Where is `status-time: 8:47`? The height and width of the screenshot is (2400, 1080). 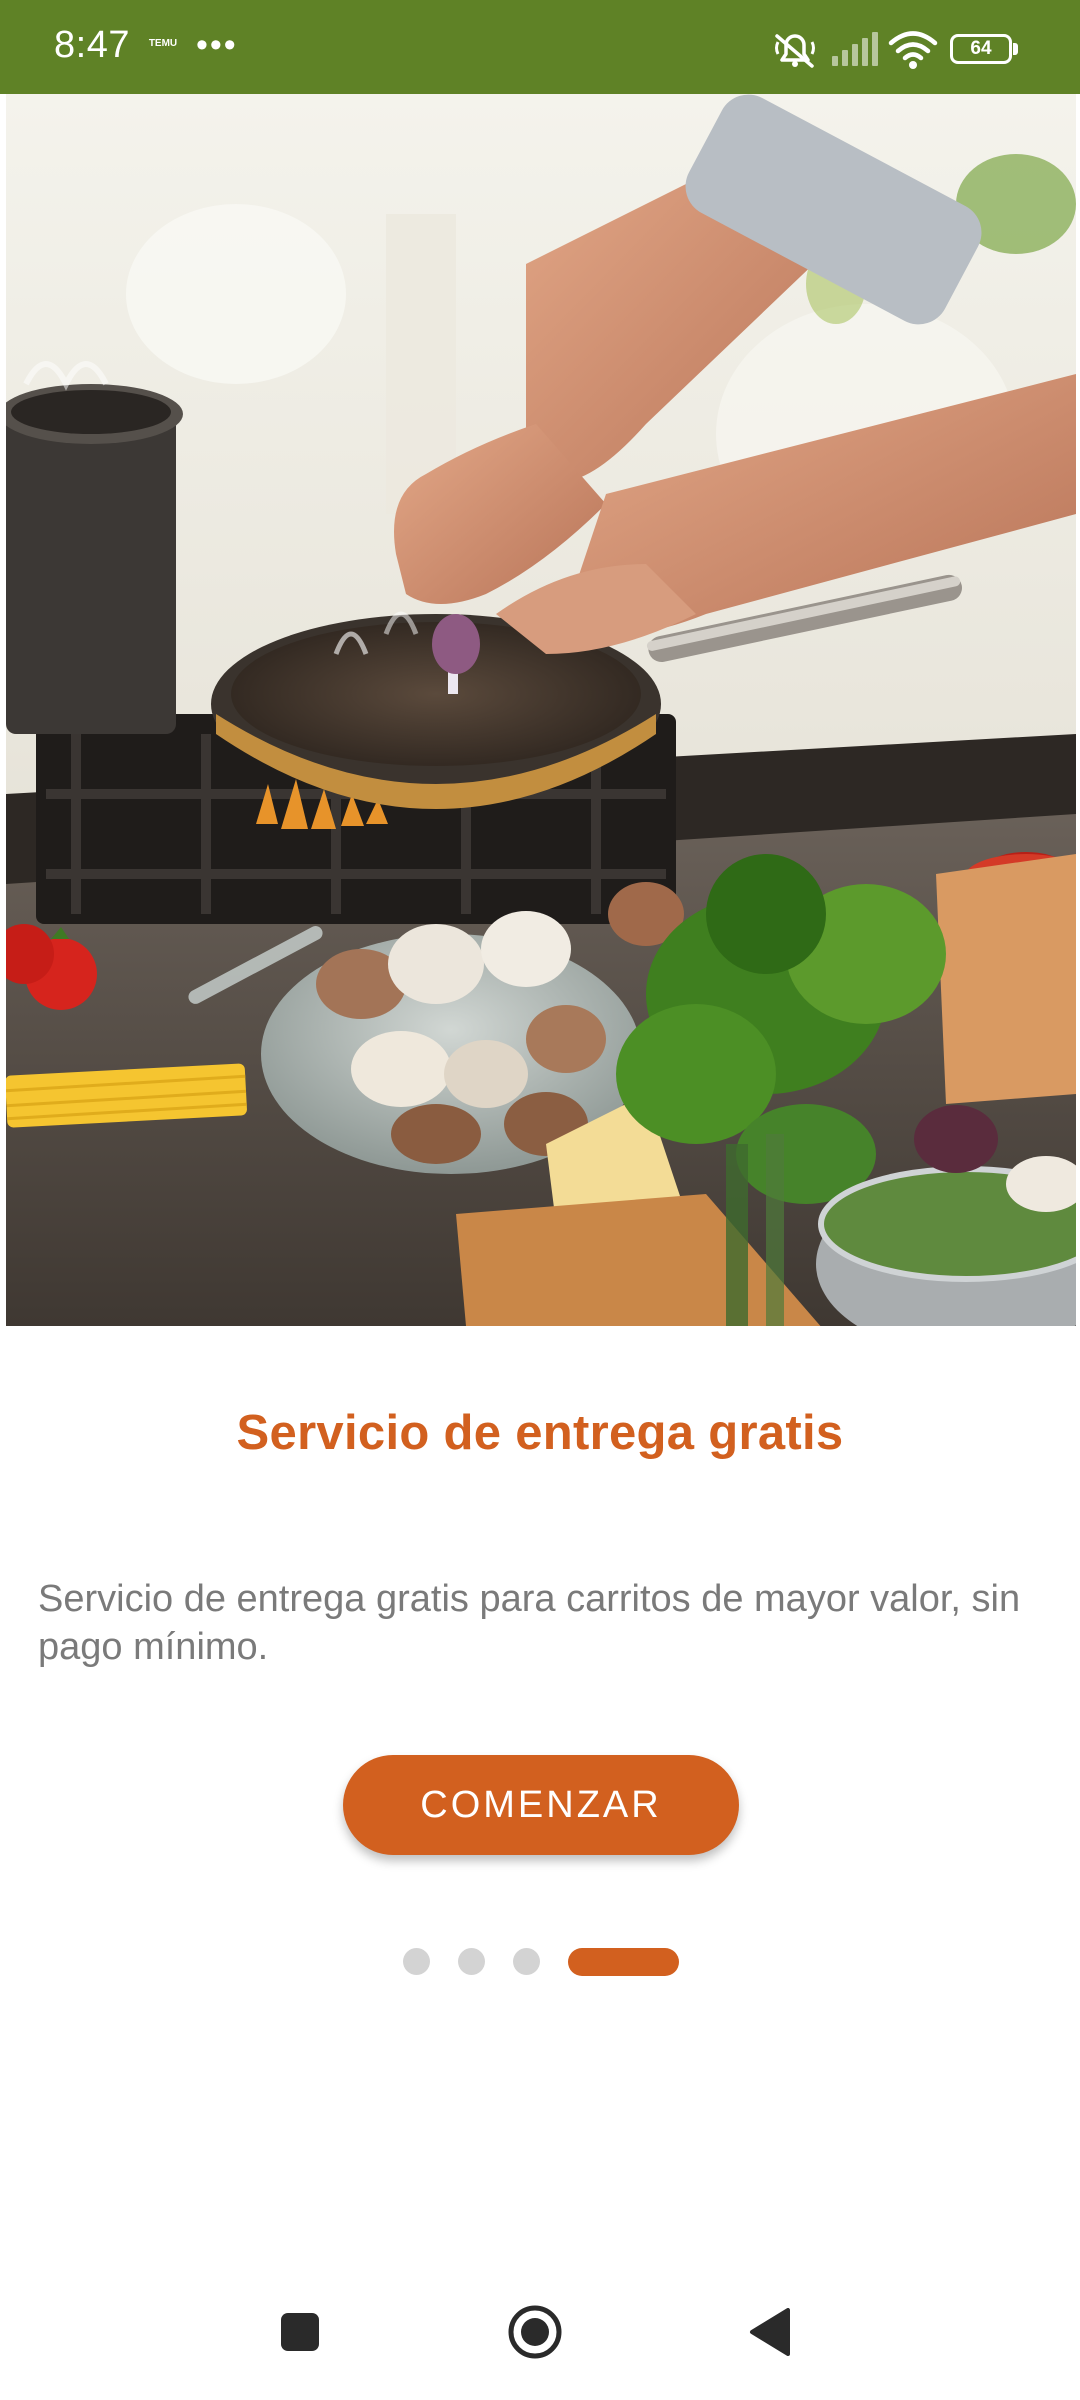 status-time: 8:47 is located at coordinates (92, 45).